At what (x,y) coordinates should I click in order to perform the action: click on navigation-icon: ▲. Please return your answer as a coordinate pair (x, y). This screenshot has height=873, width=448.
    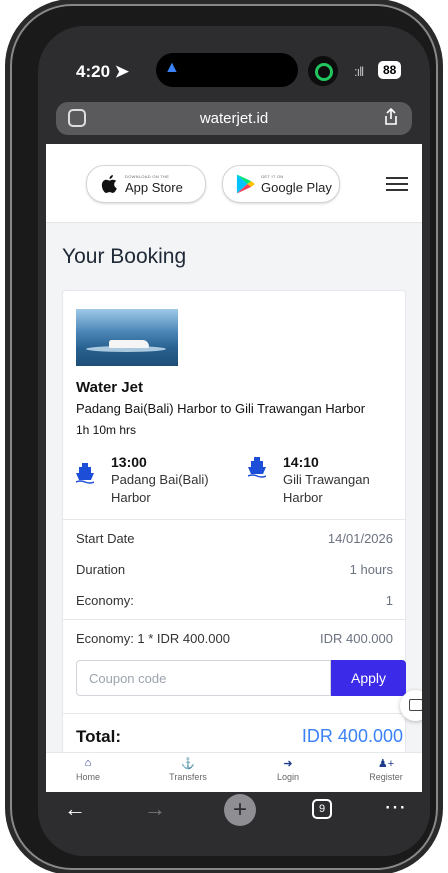
    Looking at the image, I should click on (172, 67).